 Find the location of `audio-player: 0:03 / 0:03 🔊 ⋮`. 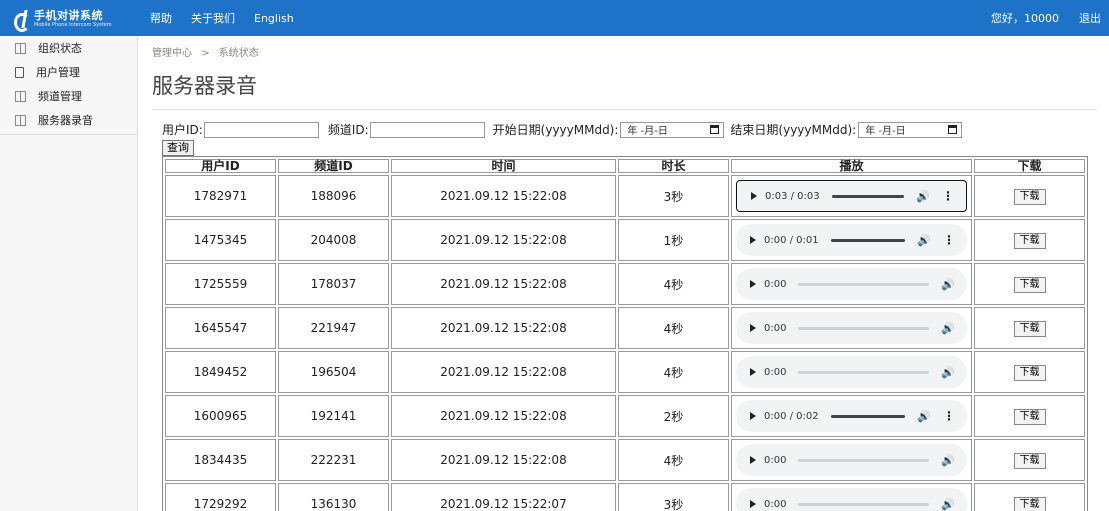

audio-player: 0:03 / 0:03 🔊 ⋮ is located at coordinates (851, 196).